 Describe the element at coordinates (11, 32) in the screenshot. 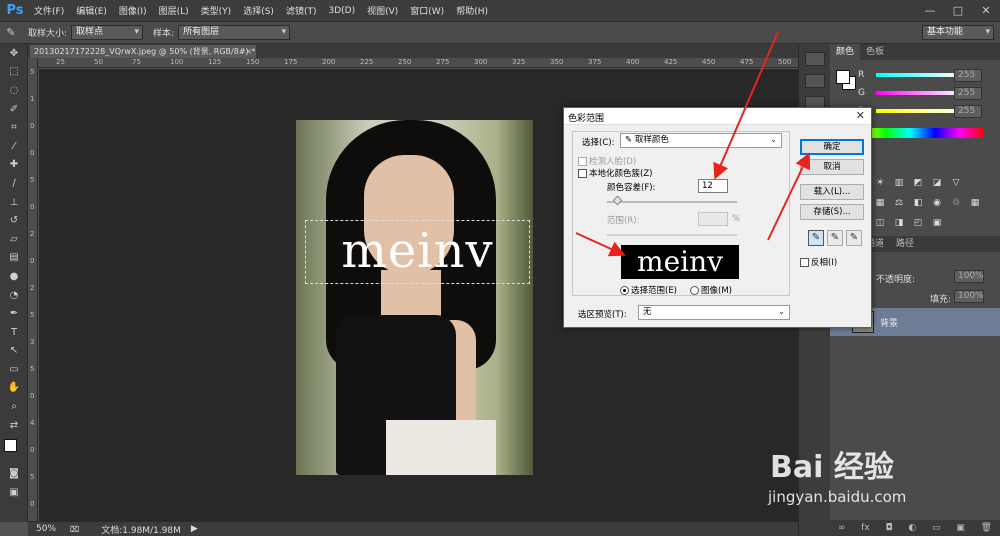

I see `eyedropper-icon: ✎` at that location.